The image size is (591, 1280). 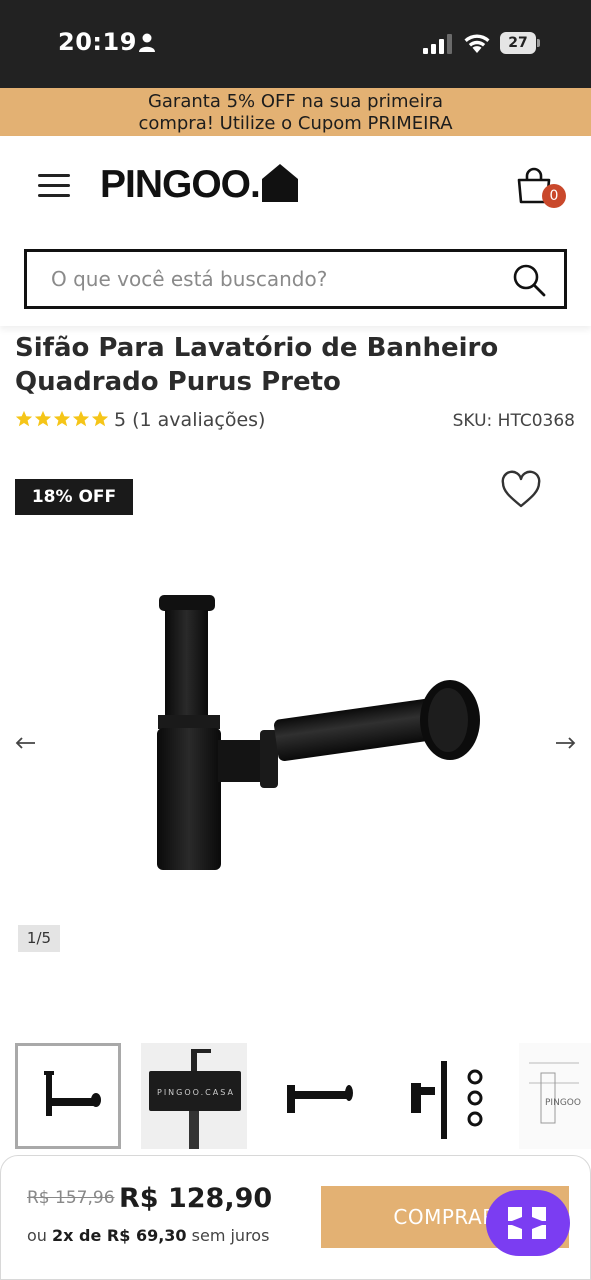 I want to click on battery-level: 27, so click(x=518, y=43).